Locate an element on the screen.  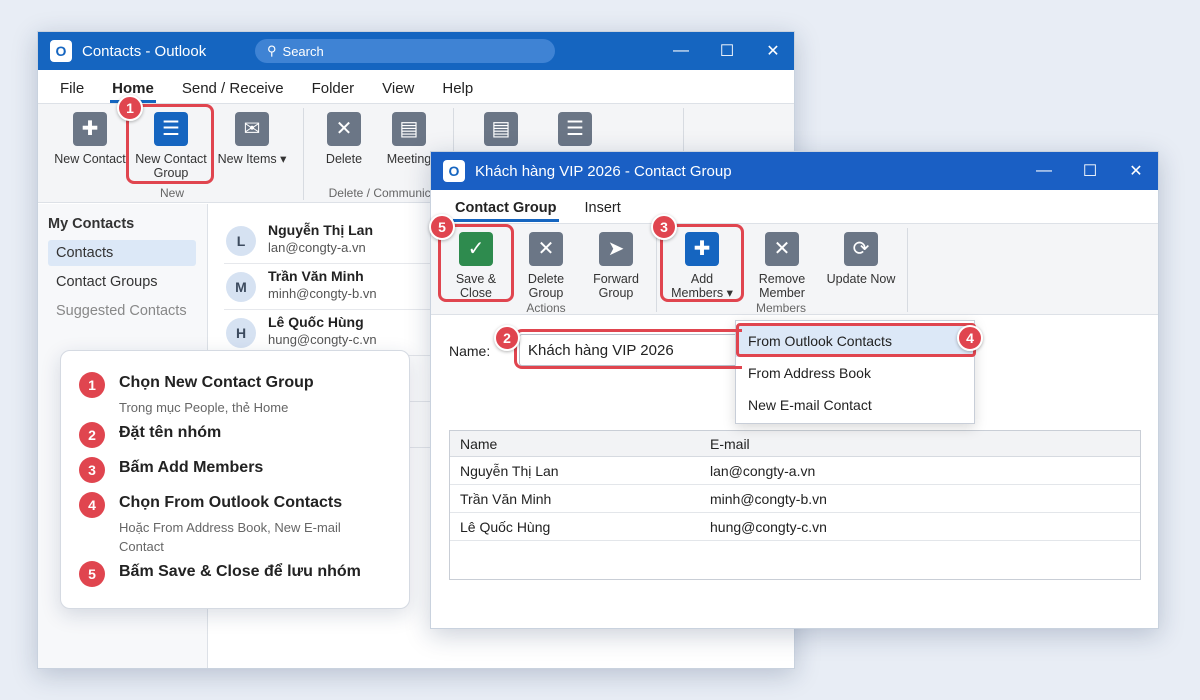
table-row: Lê Quốc Hùng hung@congty-c.vn is located at coordinates (795, 527).